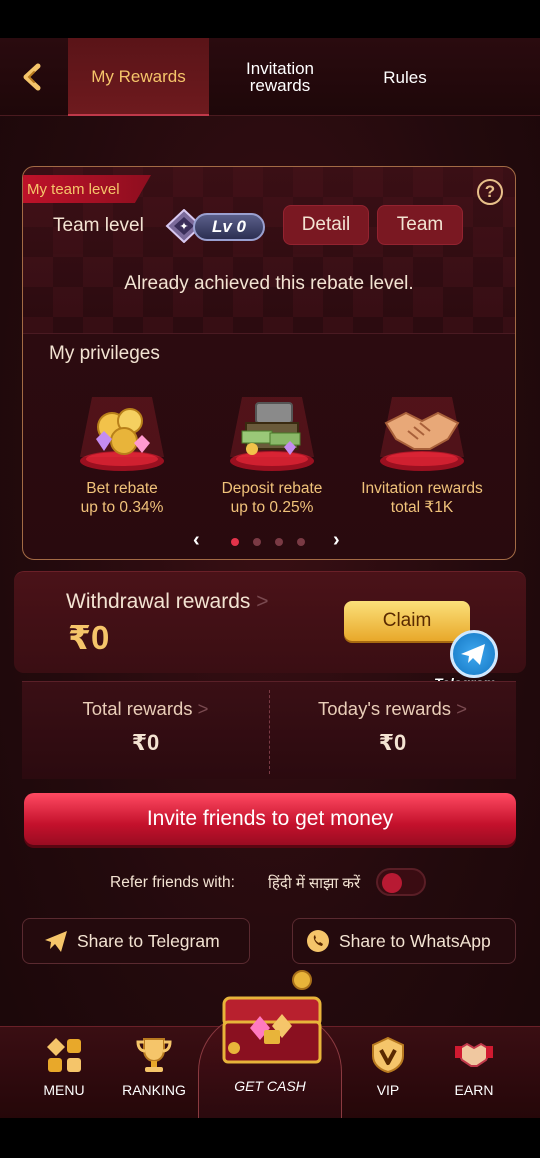 Image resolution: width=540 pixels, height=1158 pixels. What do you see at coordinates (280, 85) in the screenshot?
I see `tab-invitation-rewards-line2: rewards` at bounding box center [280, 85].